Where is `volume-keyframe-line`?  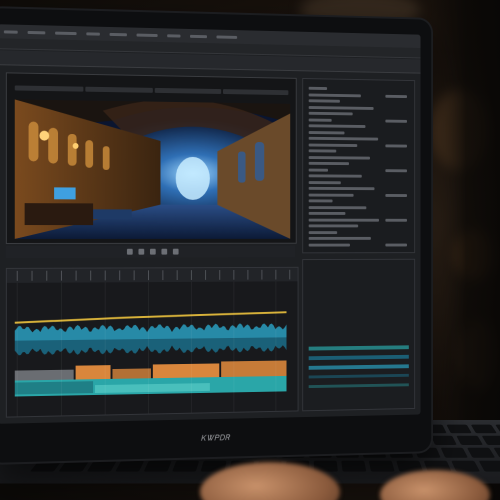
volume-keyframe-line is located at coordinates (151, 317).